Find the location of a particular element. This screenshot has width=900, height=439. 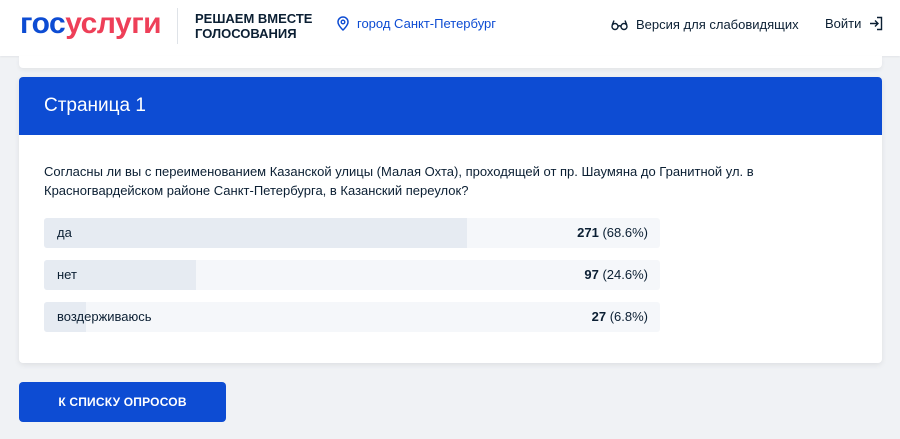

result-value: 97 (24.6%) is located at coordinates (616, 275).